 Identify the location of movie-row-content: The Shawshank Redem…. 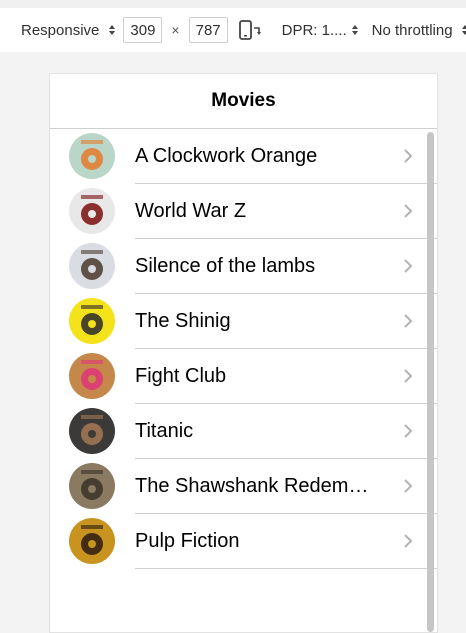
(286, 486).